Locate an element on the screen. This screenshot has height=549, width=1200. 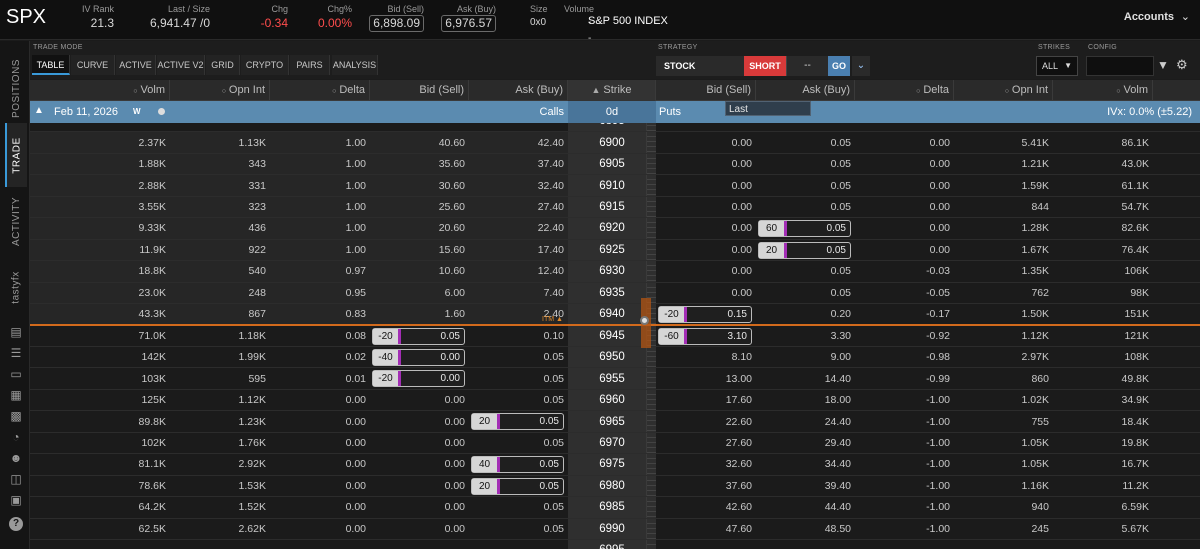
quantity-field: -- is located at coordinates (807, 66).